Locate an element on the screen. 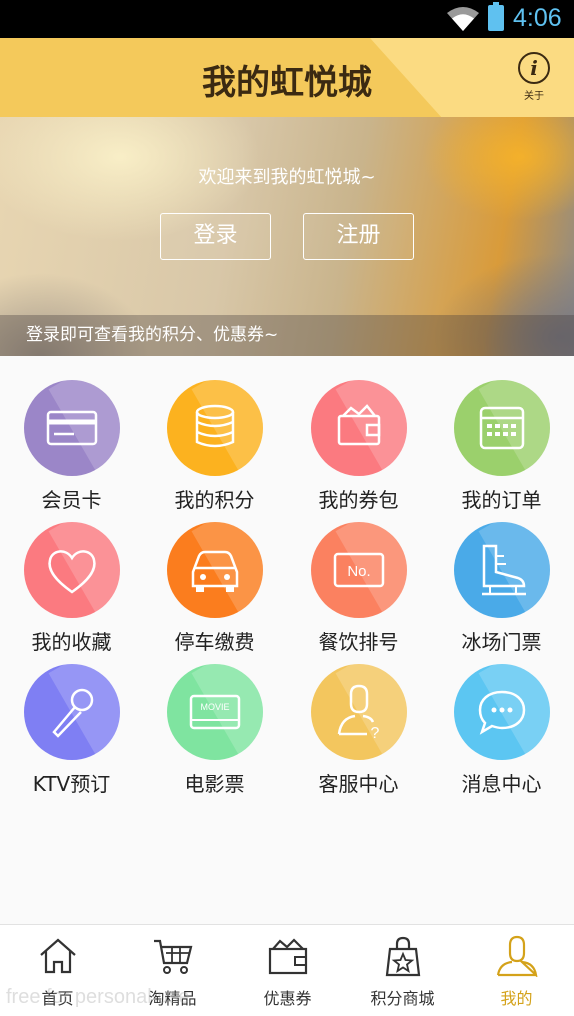 This screenshot has width=574, height=1016. grid-item-label: KTV预订 is located at coordinates (71, 784).